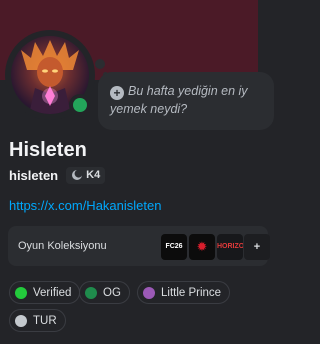 The height and width of the screenshot is (344, 320). I want to click on online-status-dot, so click(80, 105).